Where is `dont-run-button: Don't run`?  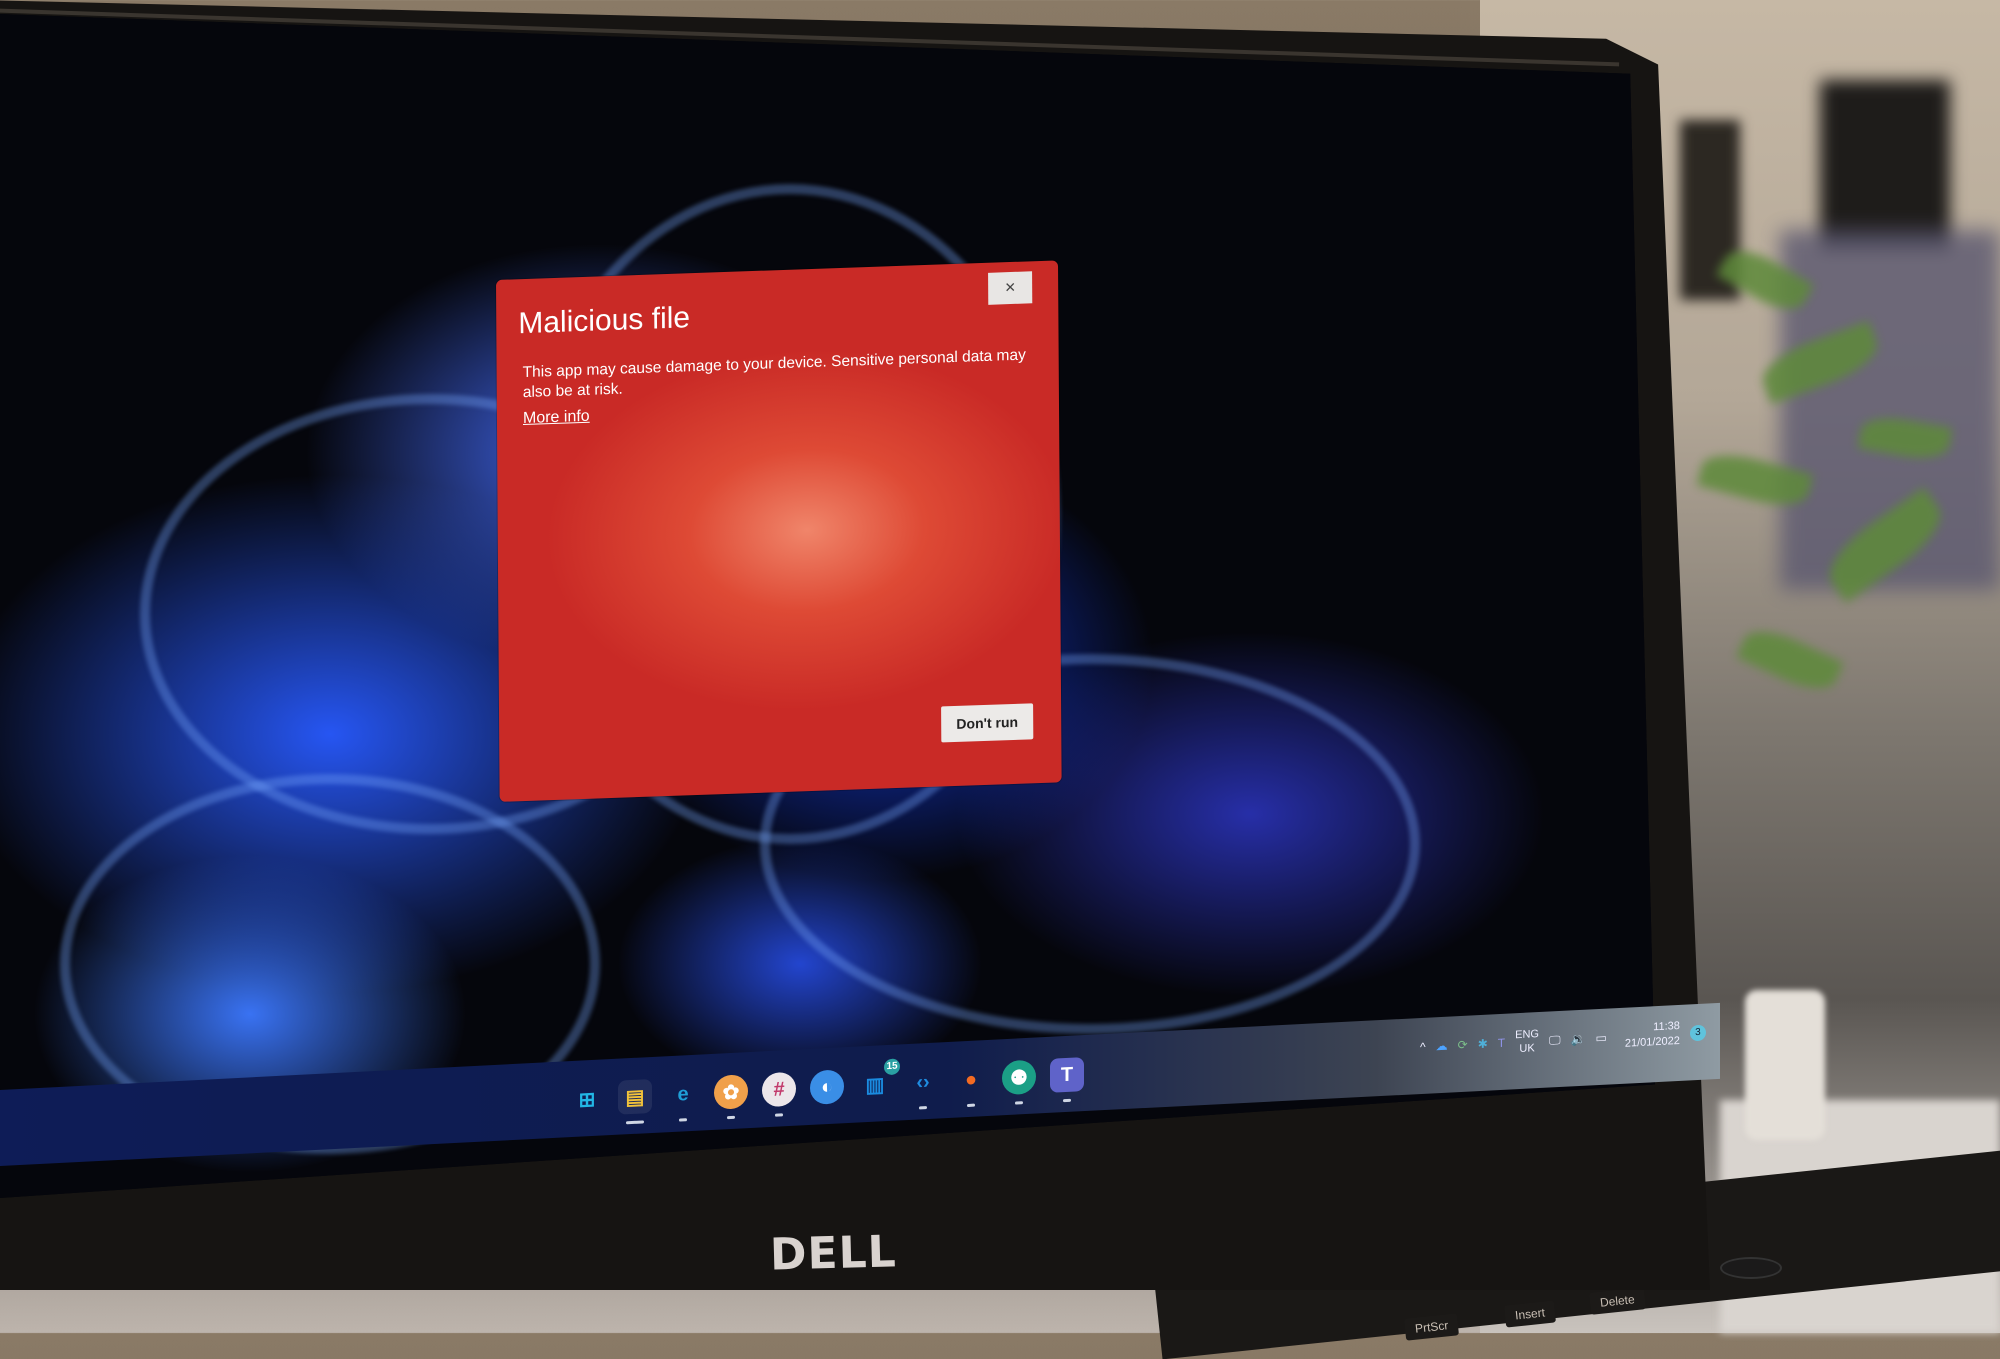
dont-run-button: Don't run is located at coordinates (987, 723).